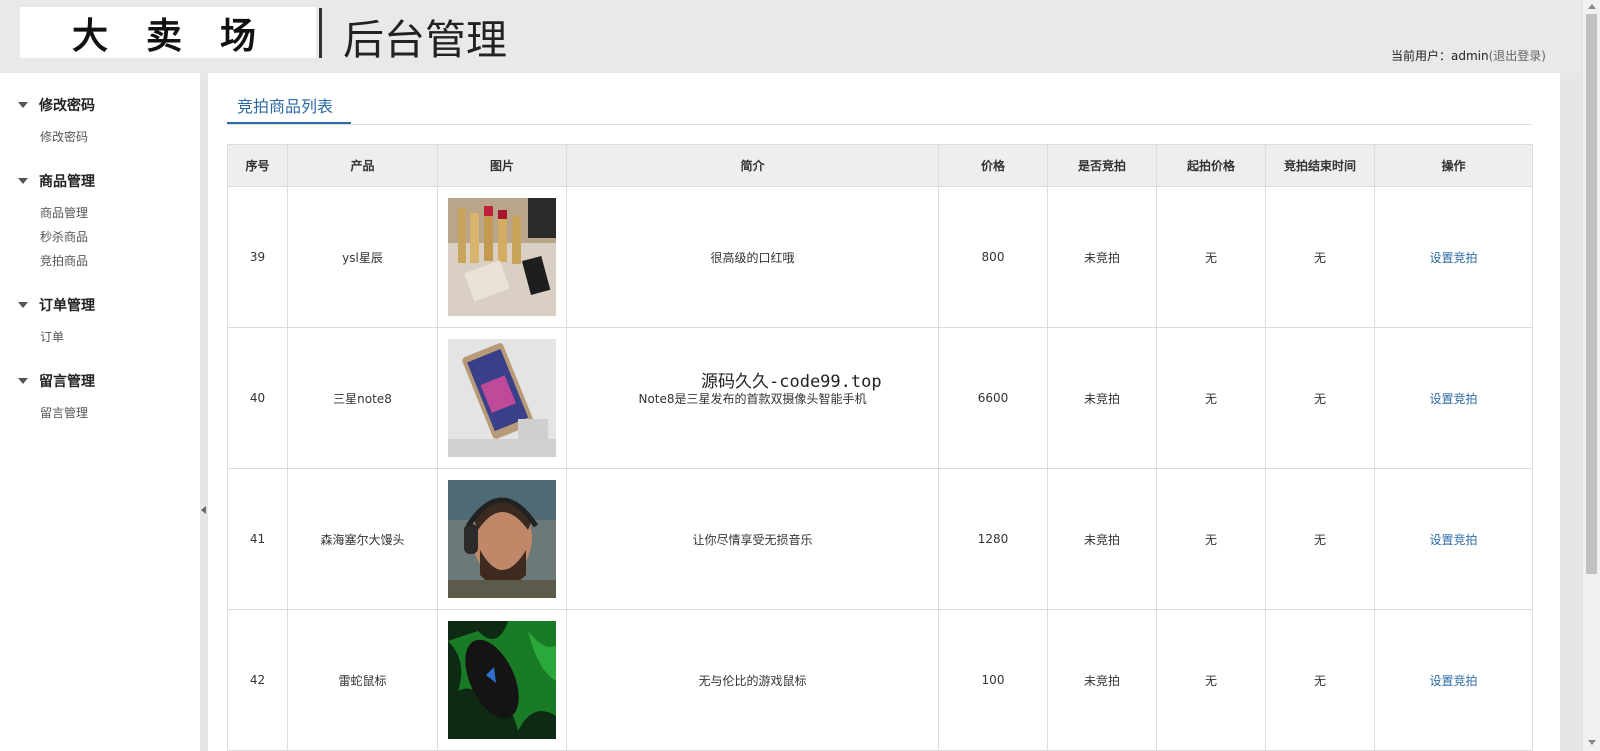  Describe the element at coordinates (425, 40) in the screenshot. I see `page-title: 后台管理` at that location.